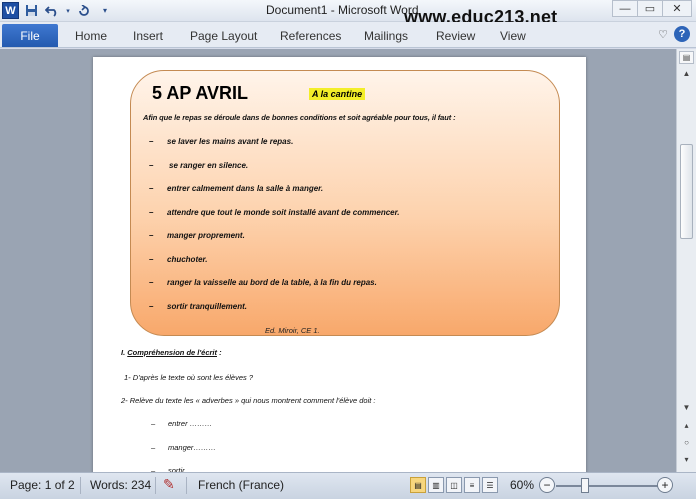 The image size is (696, 499). I want to click on list-item: – manger proprement., so click(197, 235).